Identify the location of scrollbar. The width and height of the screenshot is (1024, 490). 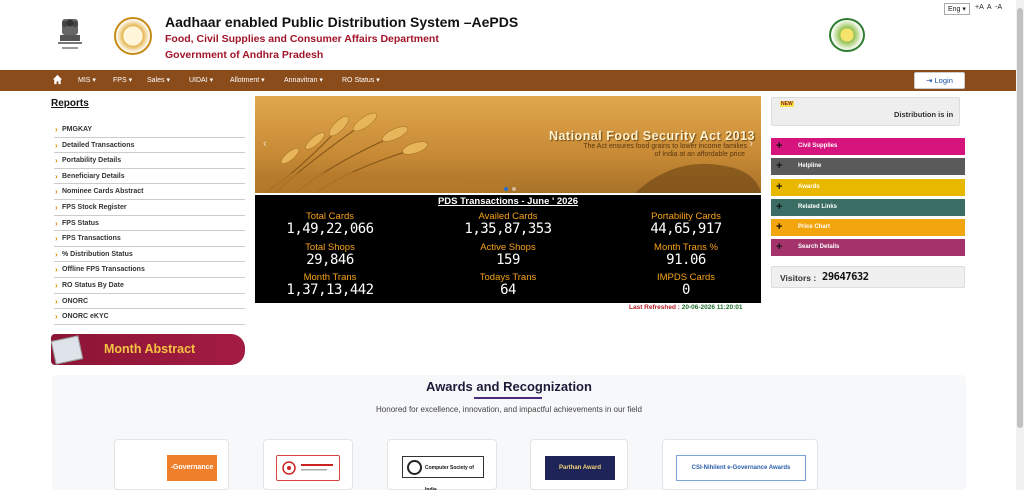
(1020, 245).